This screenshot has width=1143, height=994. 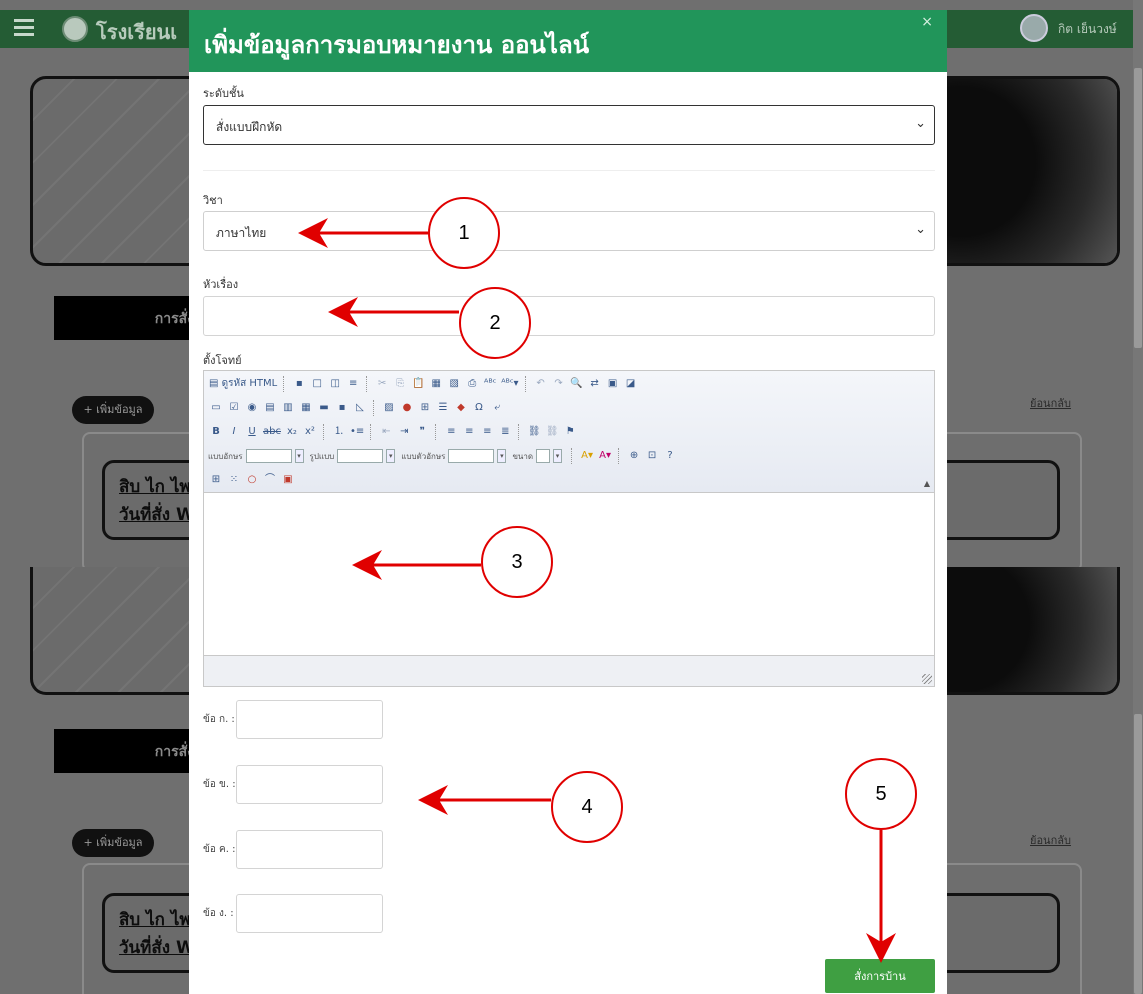 I want to click on numbered-list-icon: ⒈, so click(x=339, y=432).